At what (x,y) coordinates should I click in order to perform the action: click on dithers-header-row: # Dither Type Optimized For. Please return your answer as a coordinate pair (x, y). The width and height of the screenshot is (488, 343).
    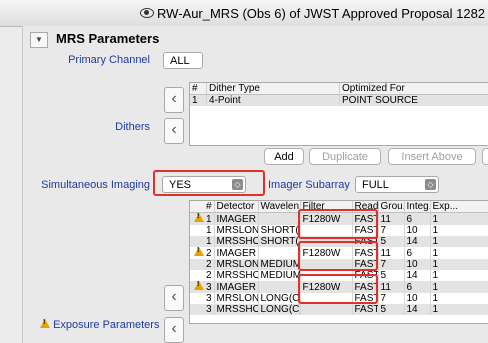
    Looking at the image, I should click on (339, 89).